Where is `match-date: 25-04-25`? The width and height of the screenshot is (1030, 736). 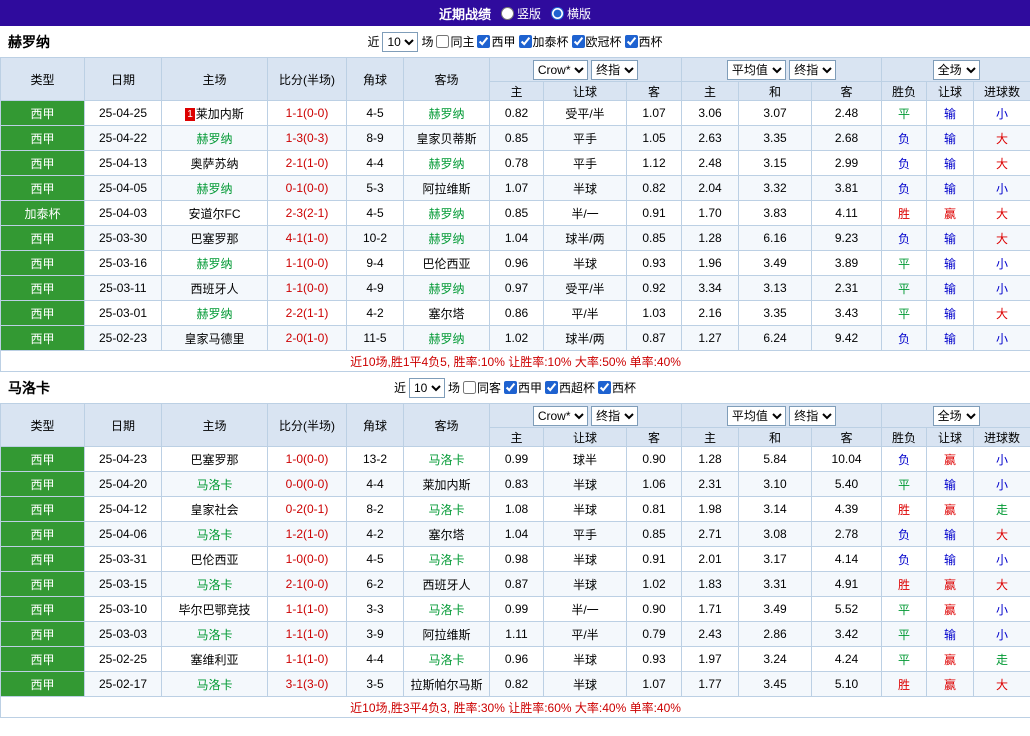 match-date: 25-04-25 is located at coordinates (123, 113).